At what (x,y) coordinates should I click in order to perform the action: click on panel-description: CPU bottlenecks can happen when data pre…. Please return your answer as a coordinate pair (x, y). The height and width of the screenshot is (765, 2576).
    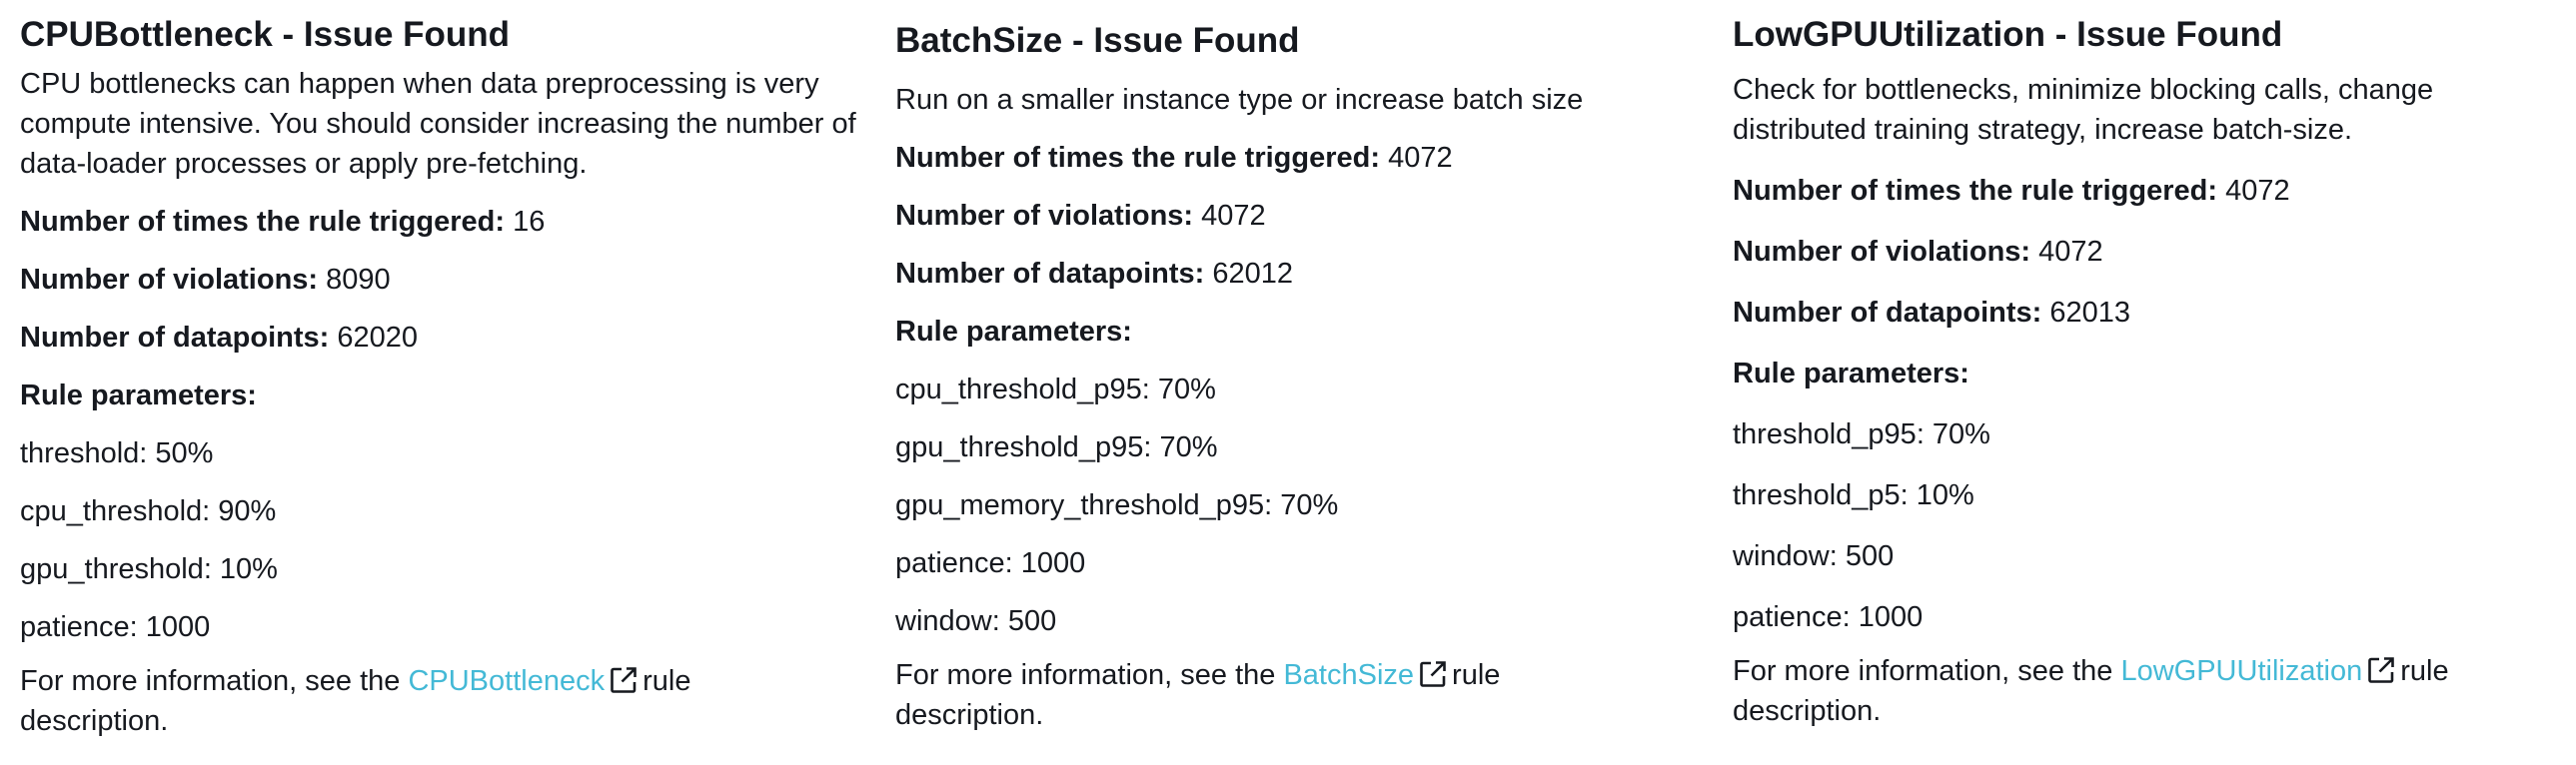
    Looking at the image, I should click on (438, 124).